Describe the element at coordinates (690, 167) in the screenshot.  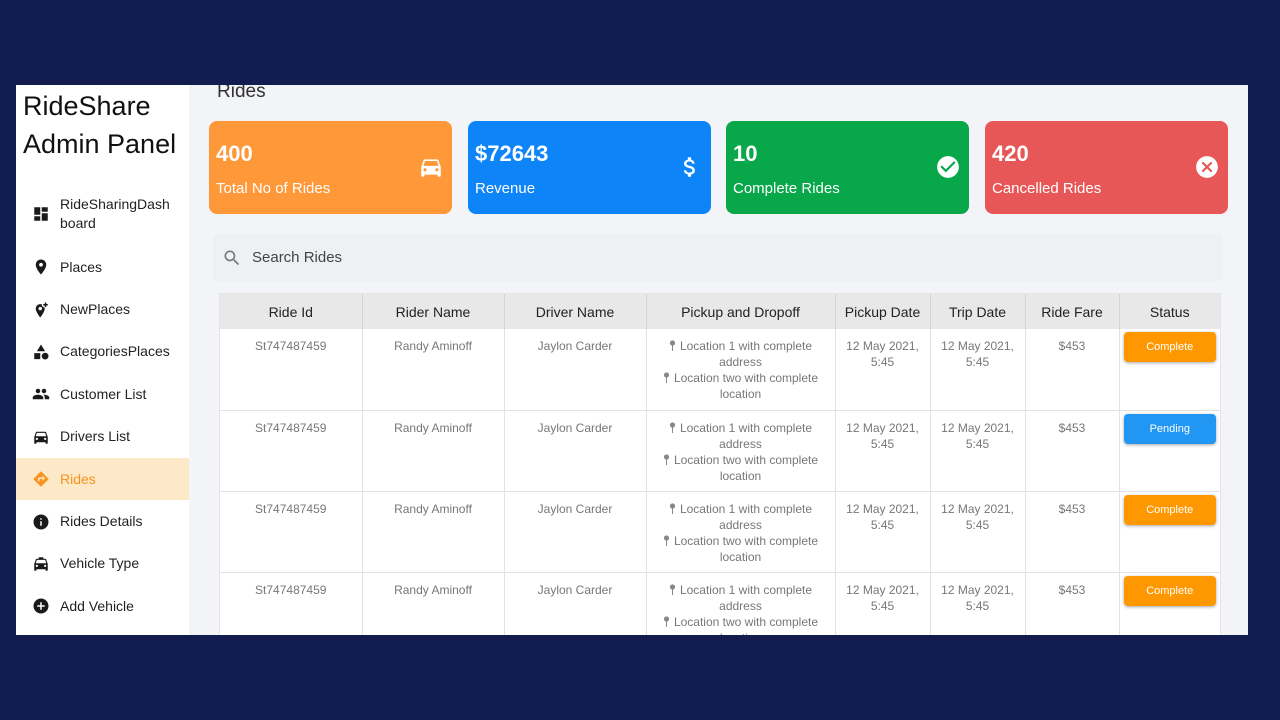
I see `dollar-icon` at that location.